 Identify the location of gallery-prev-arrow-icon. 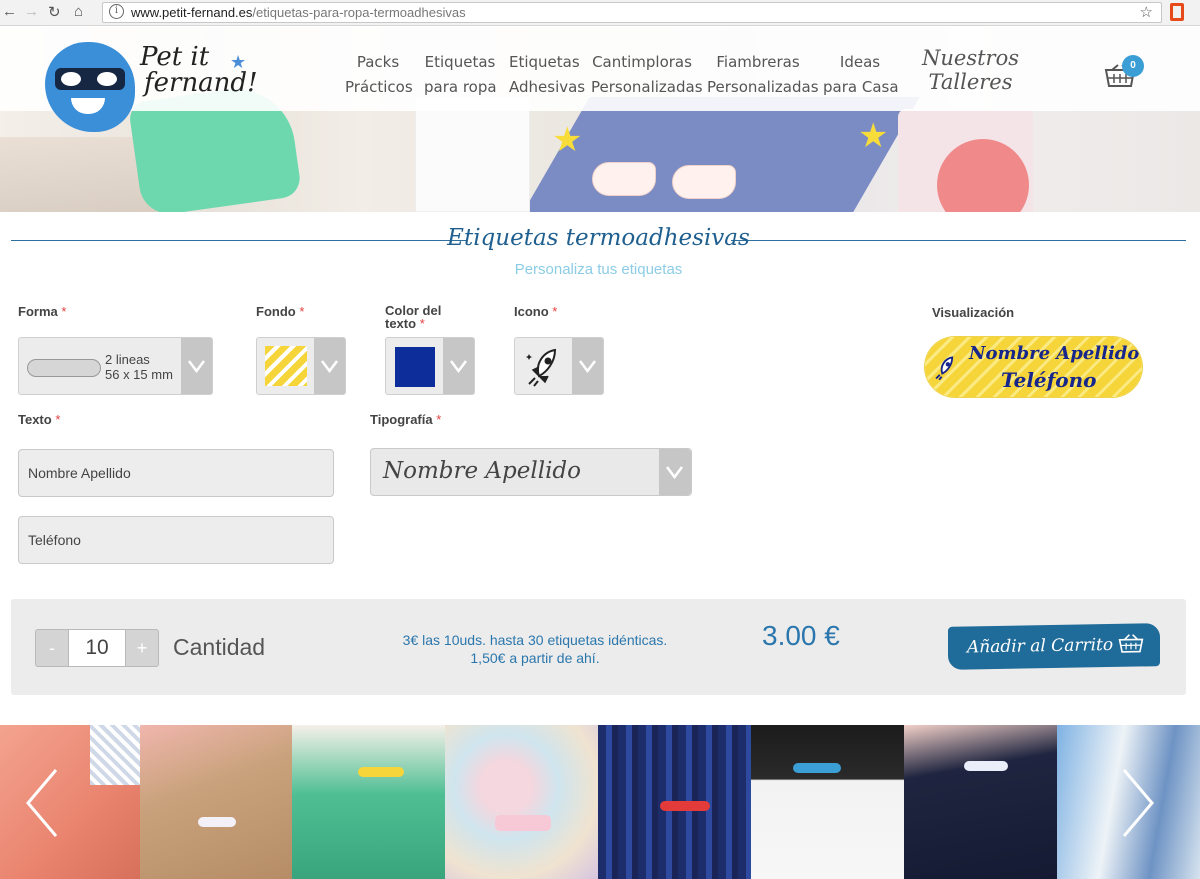
(42, 803).